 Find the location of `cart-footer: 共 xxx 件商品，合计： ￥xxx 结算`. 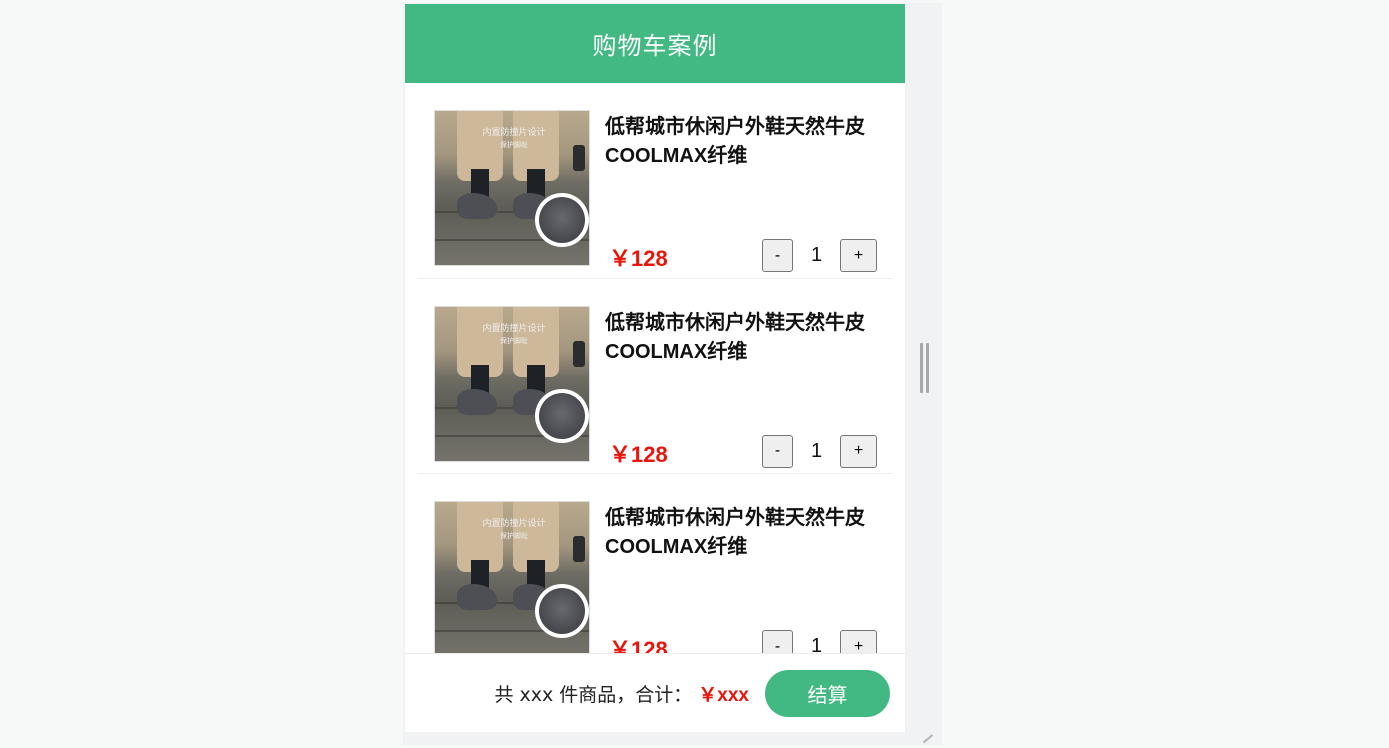

cart-footer: 共 xxx 件商品，合计： ￥xxx 结算 is located at coordinates (655, 692).